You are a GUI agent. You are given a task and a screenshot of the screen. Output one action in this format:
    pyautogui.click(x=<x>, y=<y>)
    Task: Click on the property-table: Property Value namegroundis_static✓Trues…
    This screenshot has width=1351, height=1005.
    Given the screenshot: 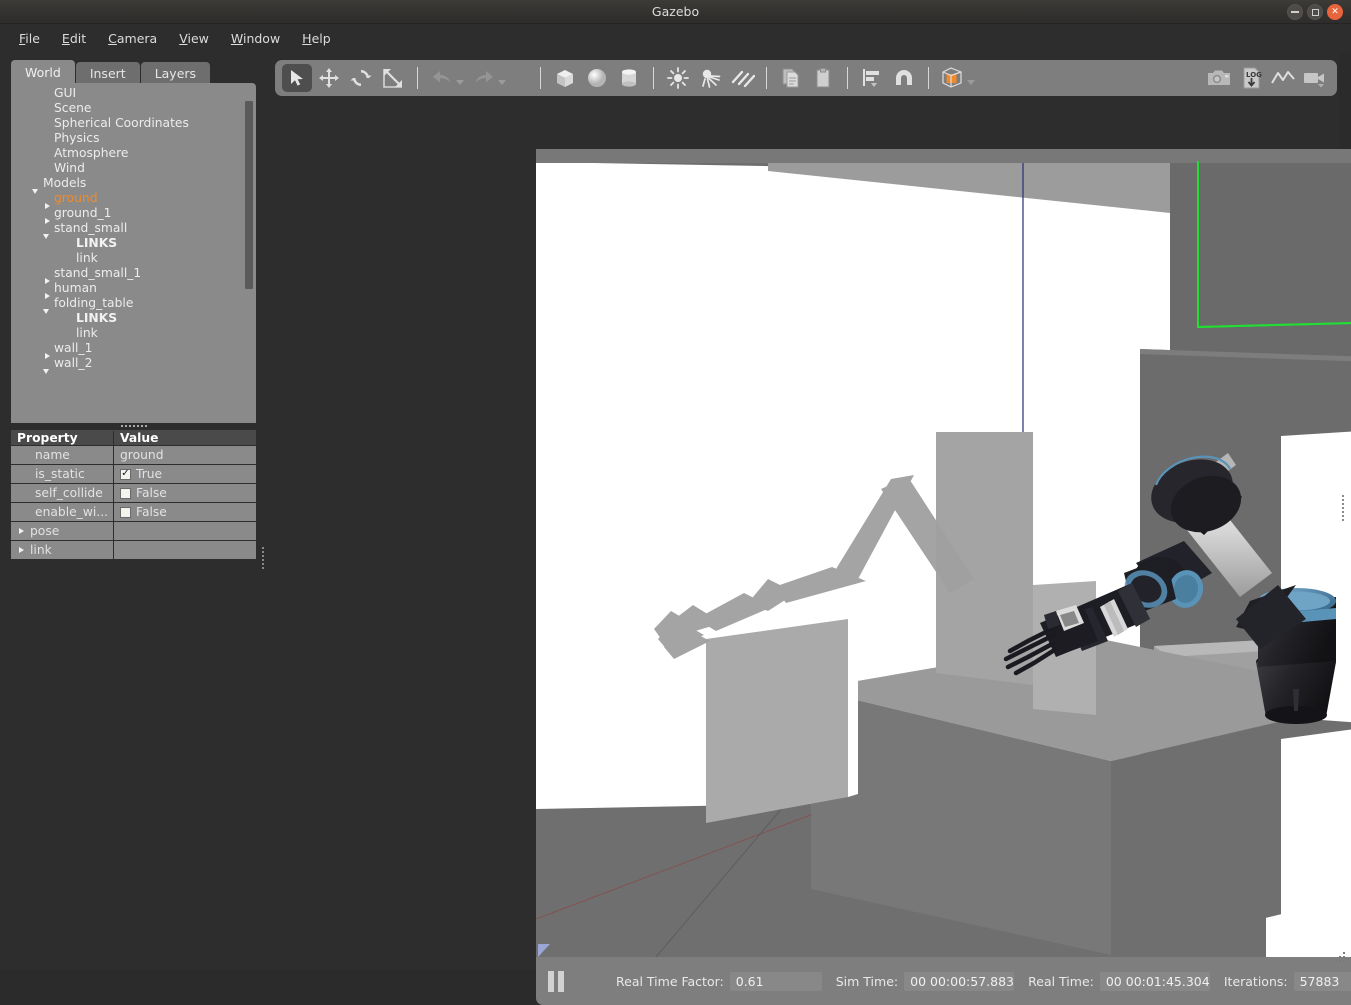 What is the action you would take?
    pyautogui.click(x=133, y=495)
    